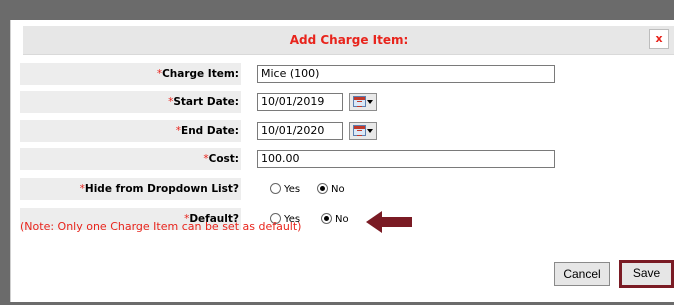  What do you see at coordinates (130, 74) in the screenshot?
I see `charge-item-label: *Charge Item:` at bounding box center [130, 74].